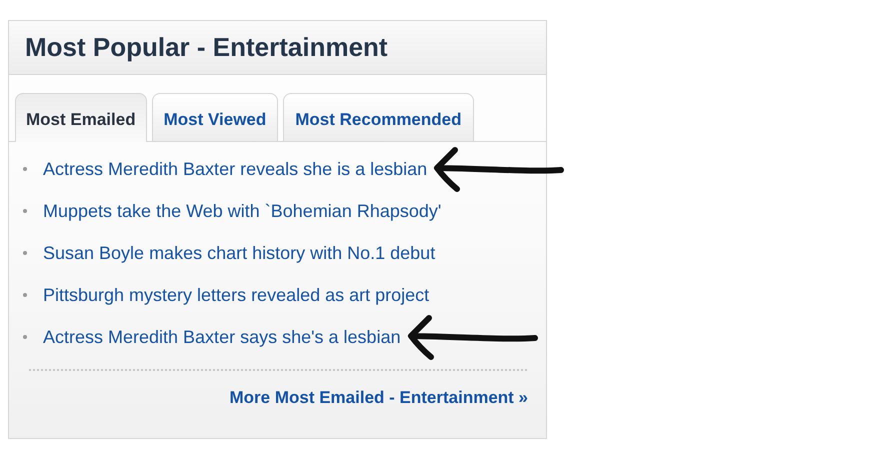  I want to click on more-link: More Most Emailed - Entertainment », so click(379, 397).